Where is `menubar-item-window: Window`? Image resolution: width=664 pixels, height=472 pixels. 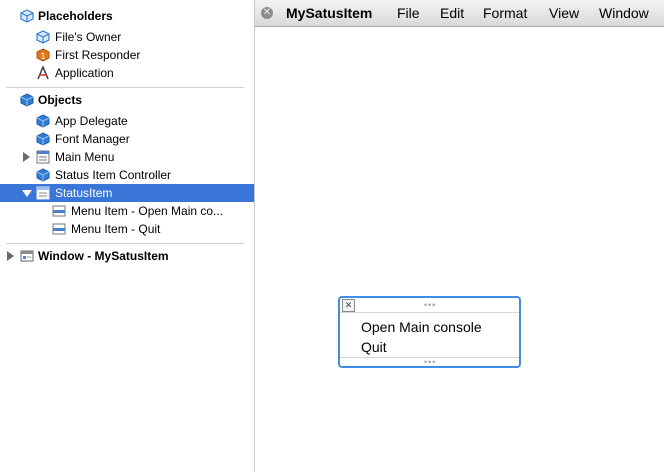 menubar-item-window: Window is located at coordinates (624, 13).